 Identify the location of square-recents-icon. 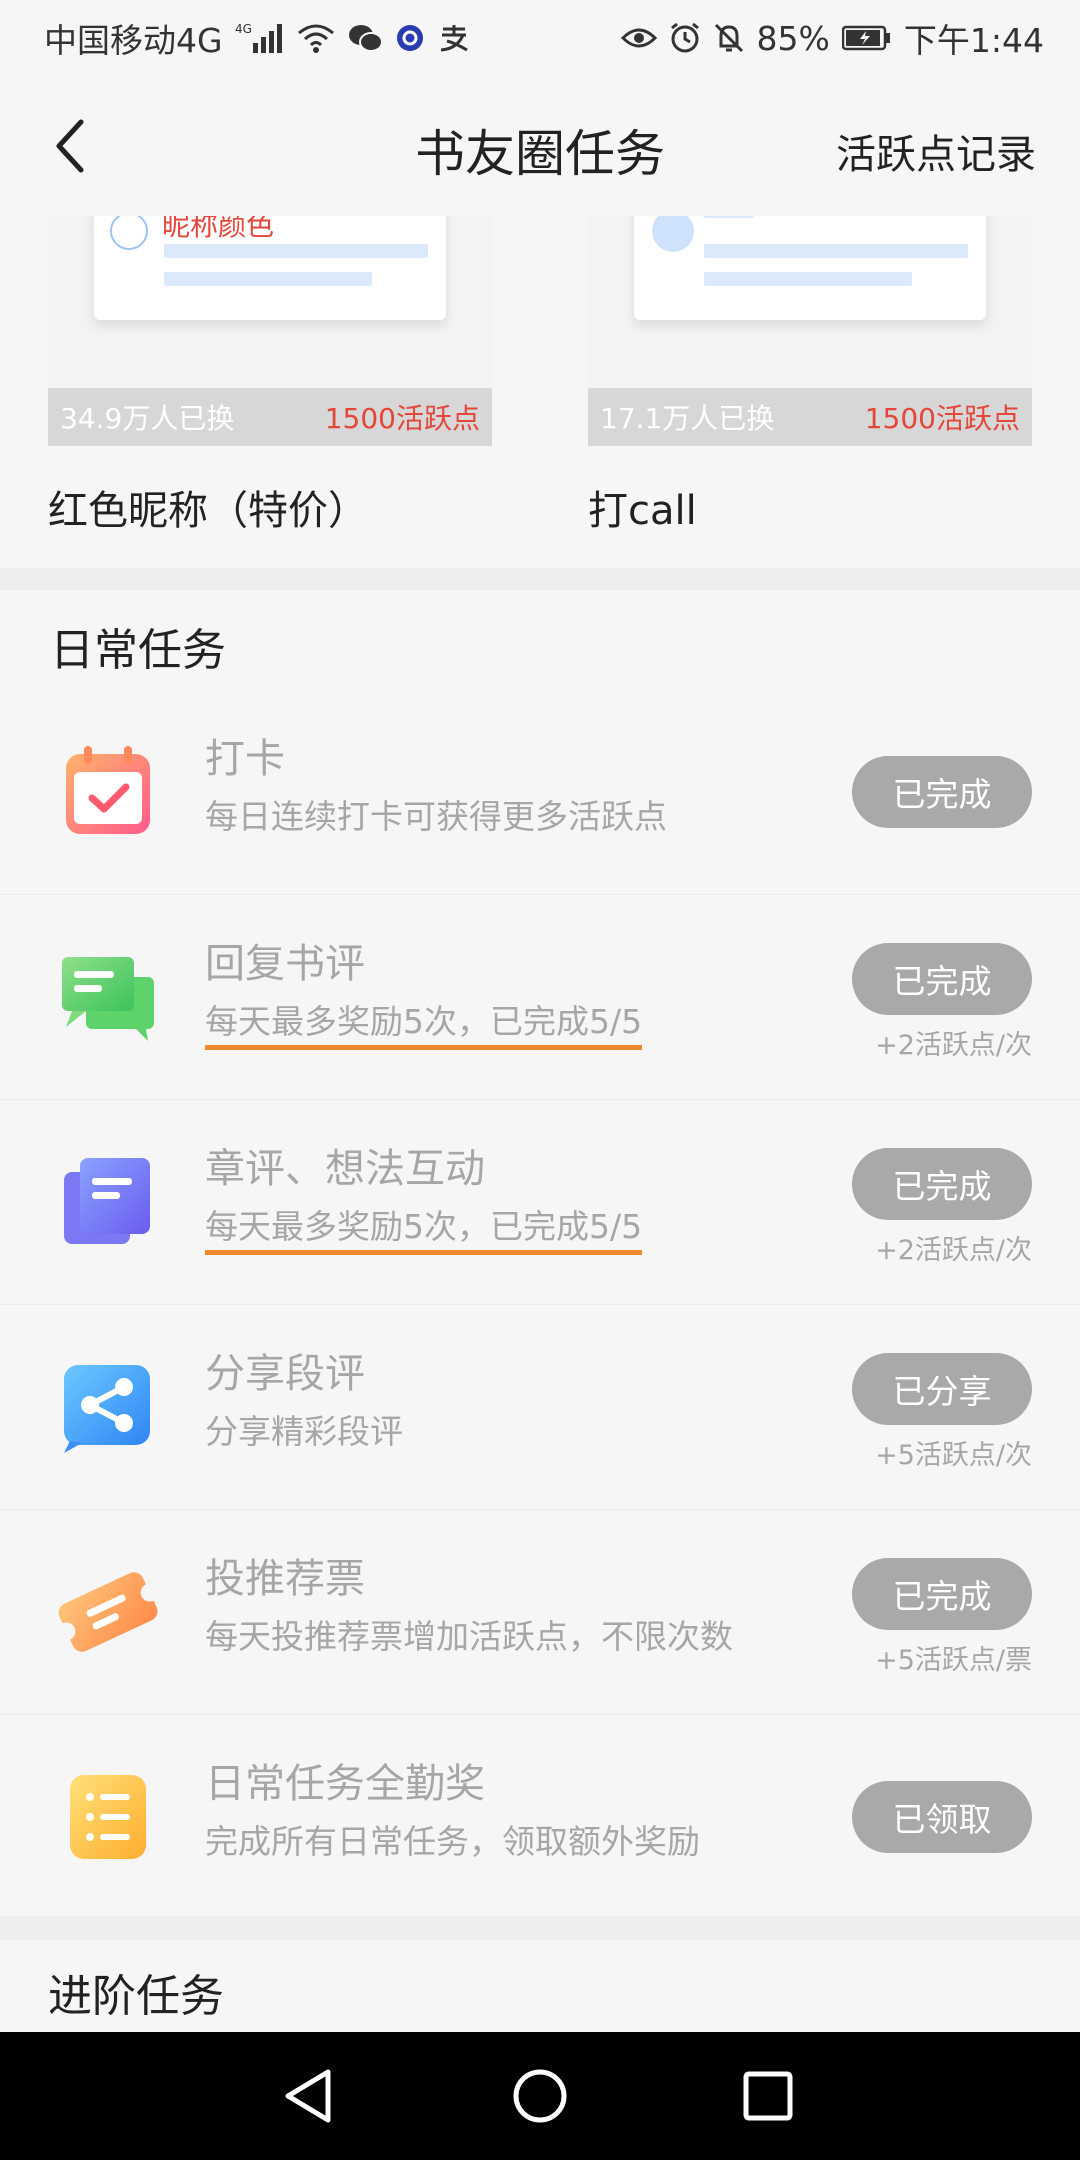
(768, 2096).